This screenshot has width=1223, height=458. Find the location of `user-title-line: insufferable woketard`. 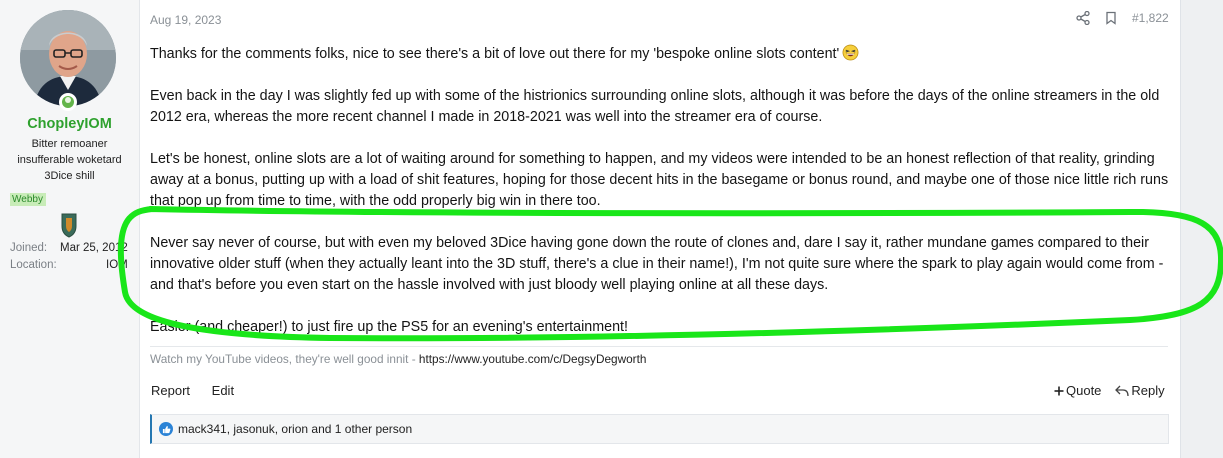

user-title-line: insufferable woketard is located at coordinates (69, 160).